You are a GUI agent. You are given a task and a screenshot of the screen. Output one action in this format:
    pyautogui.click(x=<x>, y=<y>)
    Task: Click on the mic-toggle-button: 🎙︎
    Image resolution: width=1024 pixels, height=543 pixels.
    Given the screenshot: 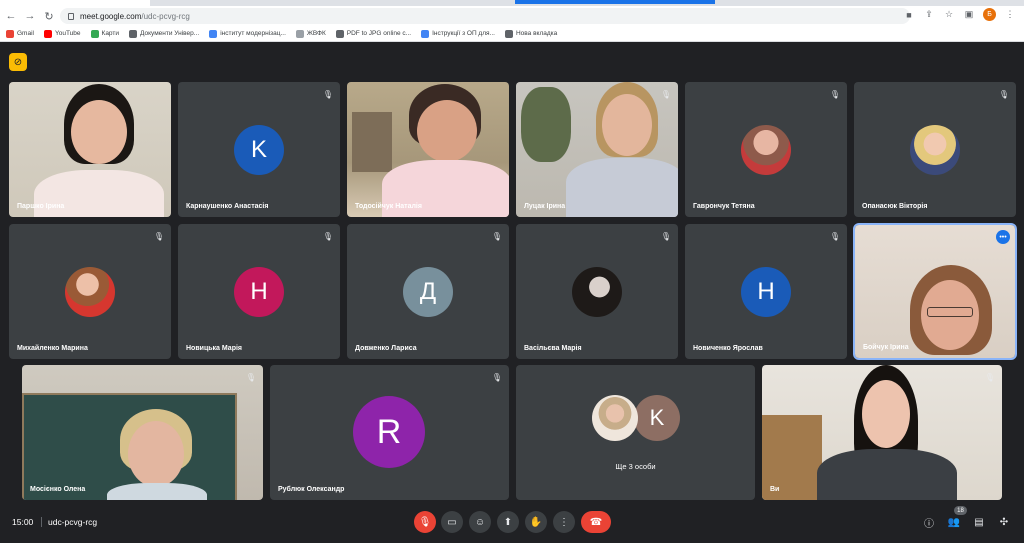 What is the action you would take?
    pyautogui.click(x=425, y=522)
    